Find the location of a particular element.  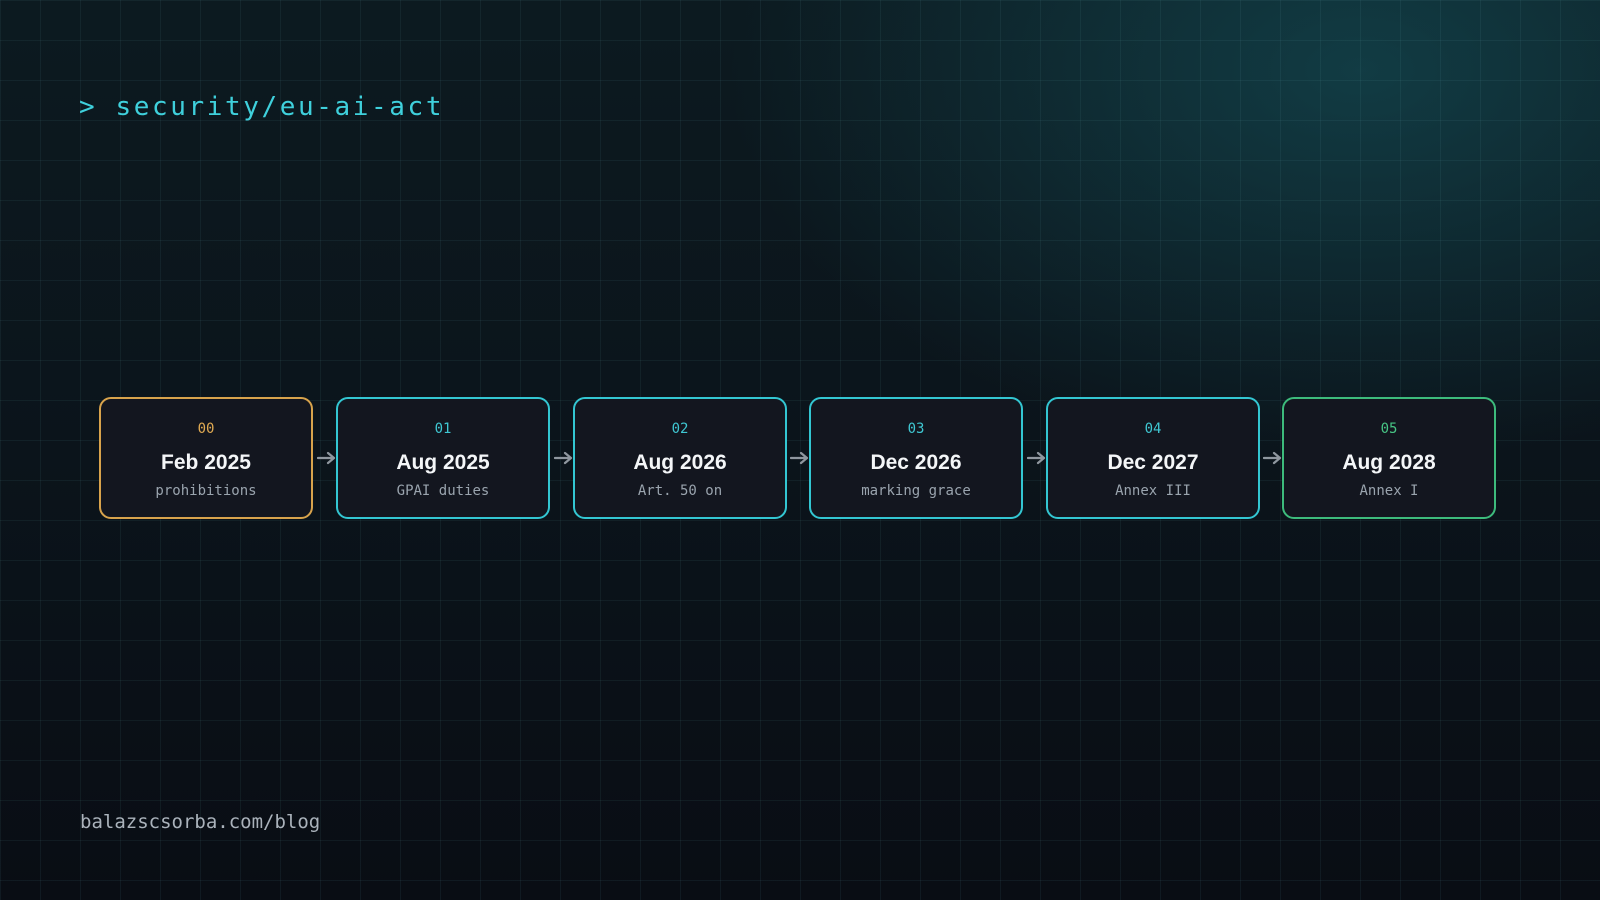

timeline-stage: 04 Dec 2027 Annex III is located at coordinates (1153, 458).